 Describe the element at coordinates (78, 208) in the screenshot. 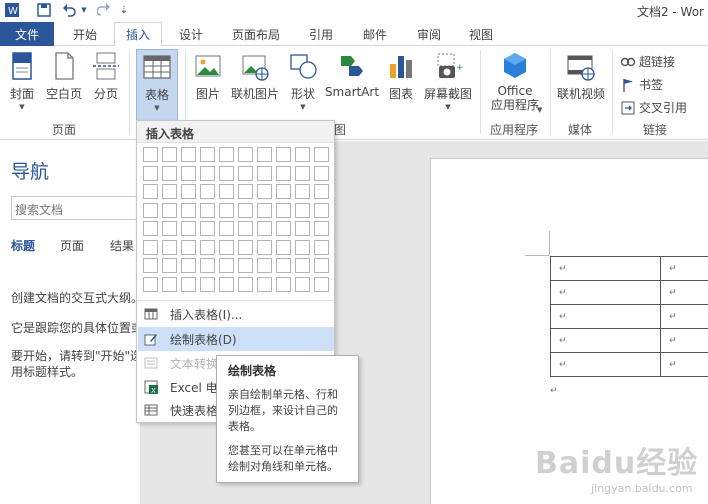

I see `search-input: 搜索文档` at that location.